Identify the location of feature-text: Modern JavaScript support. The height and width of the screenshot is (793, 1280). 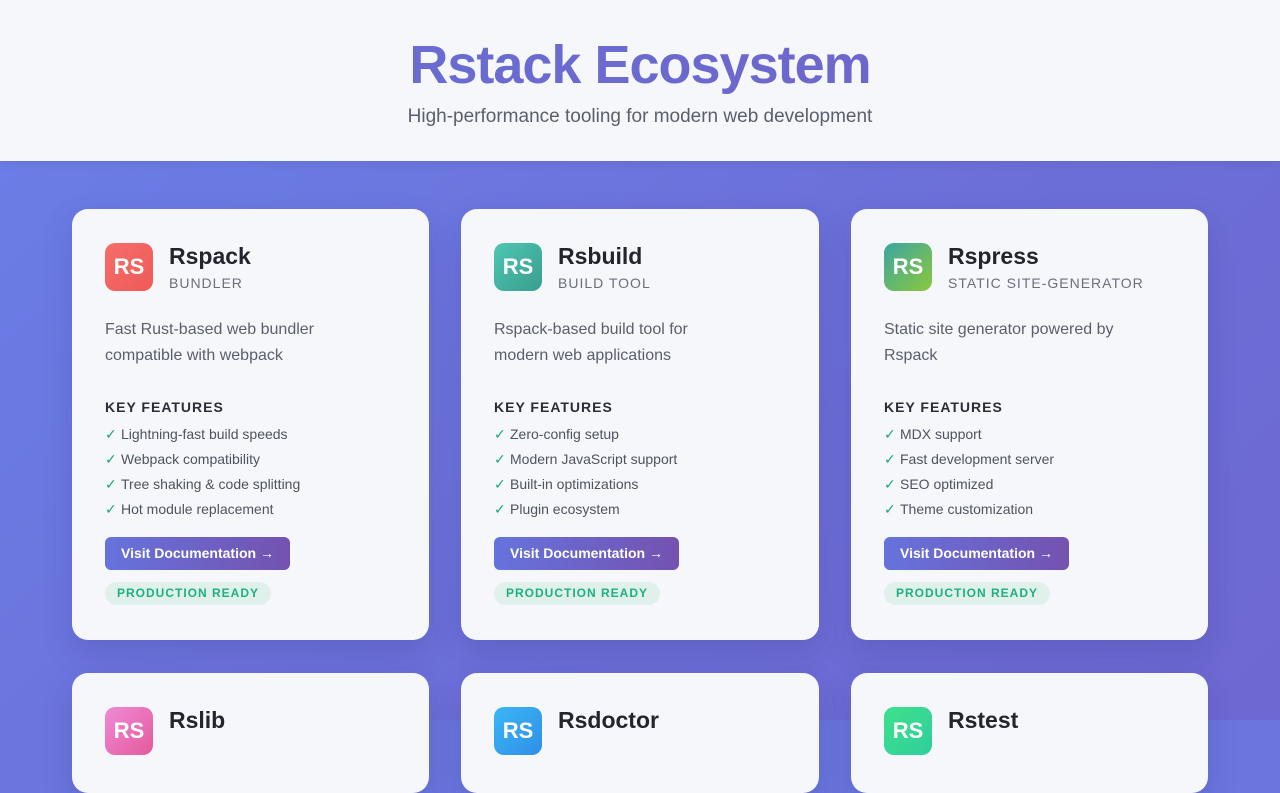
(594, 459).